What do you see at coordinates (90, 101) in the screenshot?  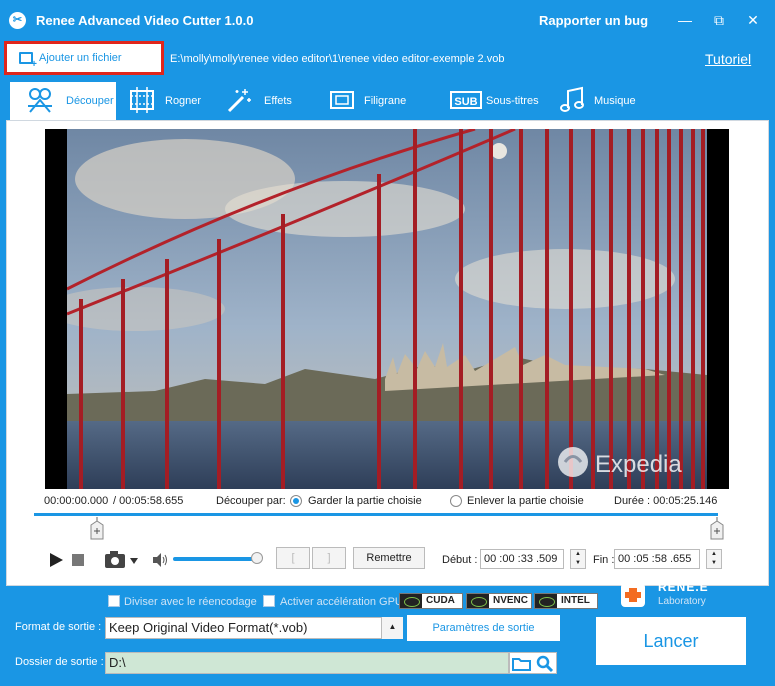 I see `tab-label: Découper` at bounding box center [90, 101].